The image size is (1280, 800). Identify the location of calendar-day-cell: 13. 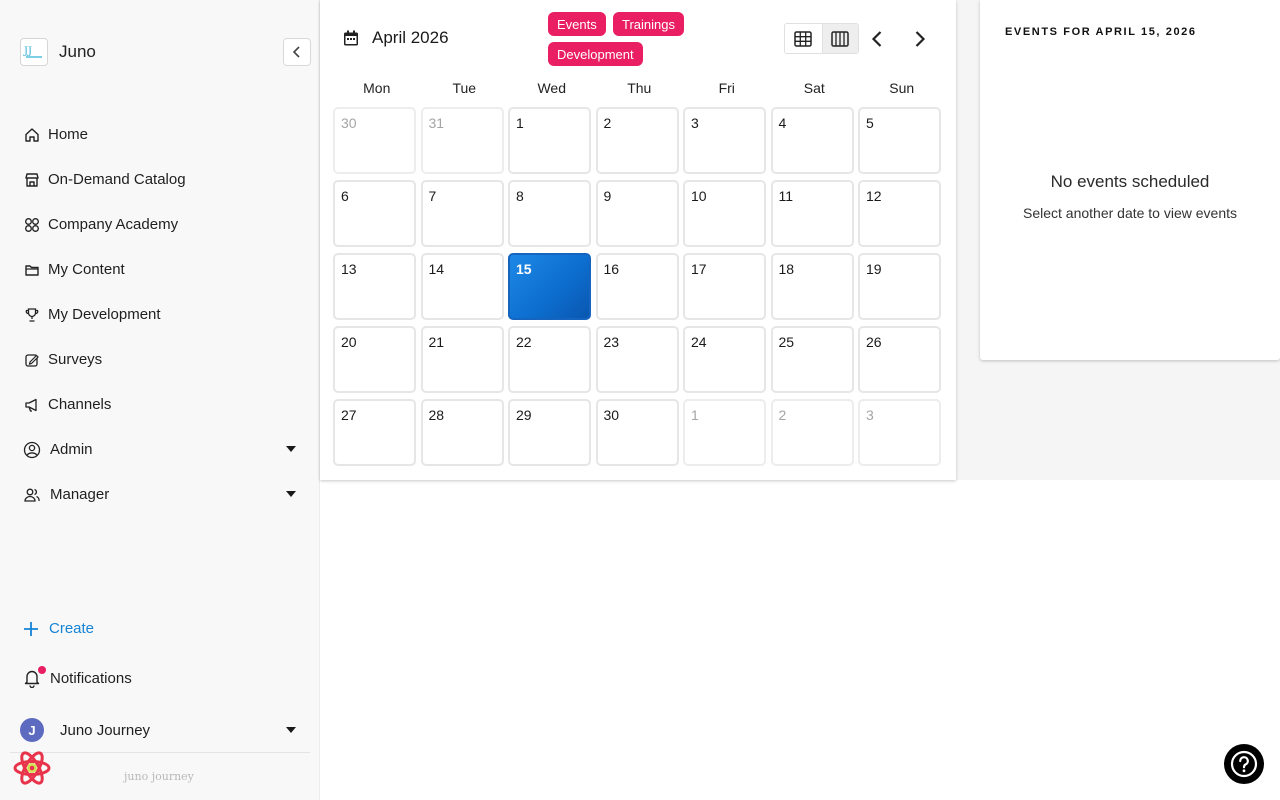
(374, 286).